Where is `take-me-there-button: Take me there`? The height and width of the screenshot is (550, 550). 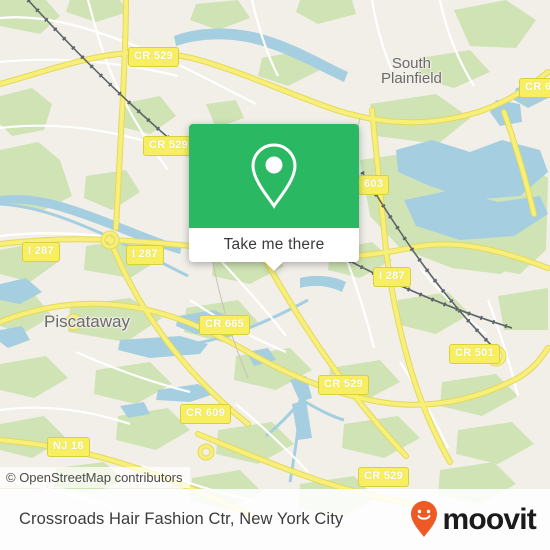 take-me-there-button: Take me there is located at coordinates (274, 245).